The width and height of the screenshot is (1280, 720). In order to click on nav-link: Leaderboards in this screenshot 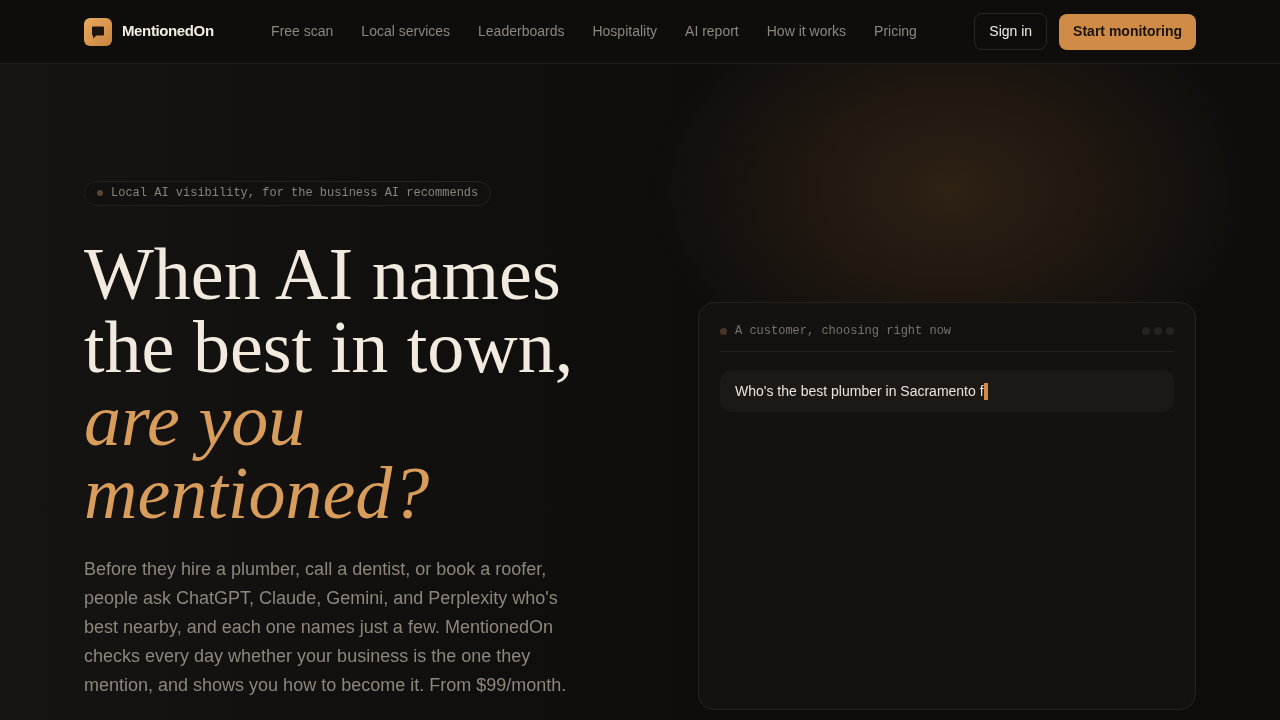, I will do `click(521, 31)`.